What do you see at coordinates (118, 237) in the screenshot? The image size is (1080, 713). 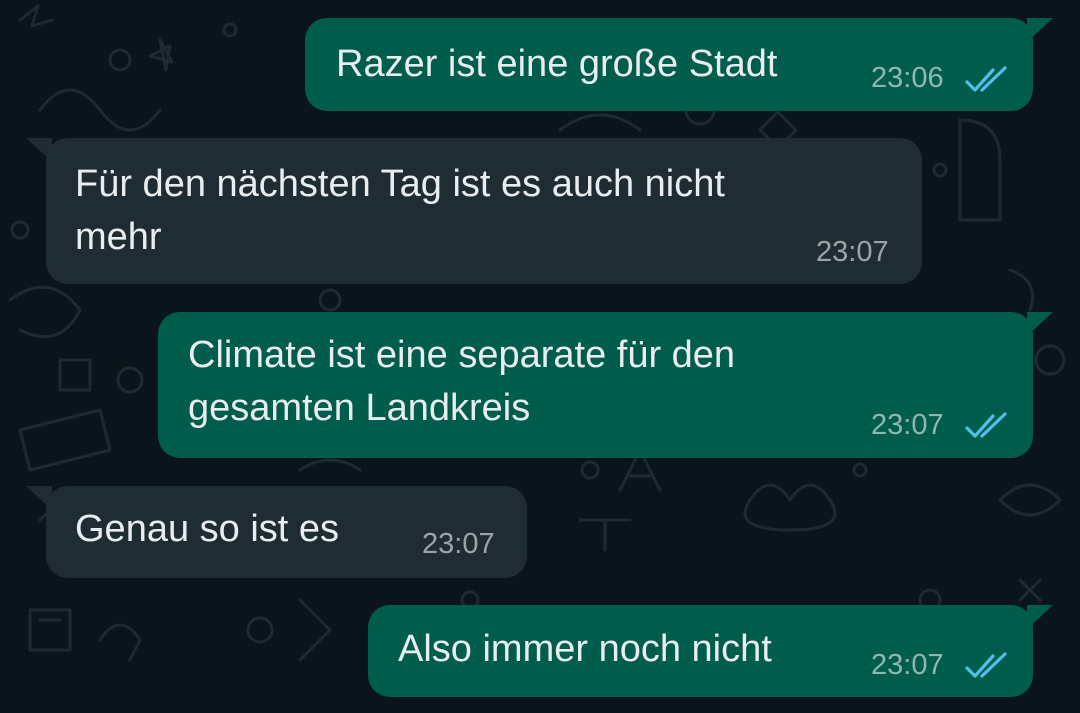 I see `message-text-line: mehr` at bounding box center [118, 237].